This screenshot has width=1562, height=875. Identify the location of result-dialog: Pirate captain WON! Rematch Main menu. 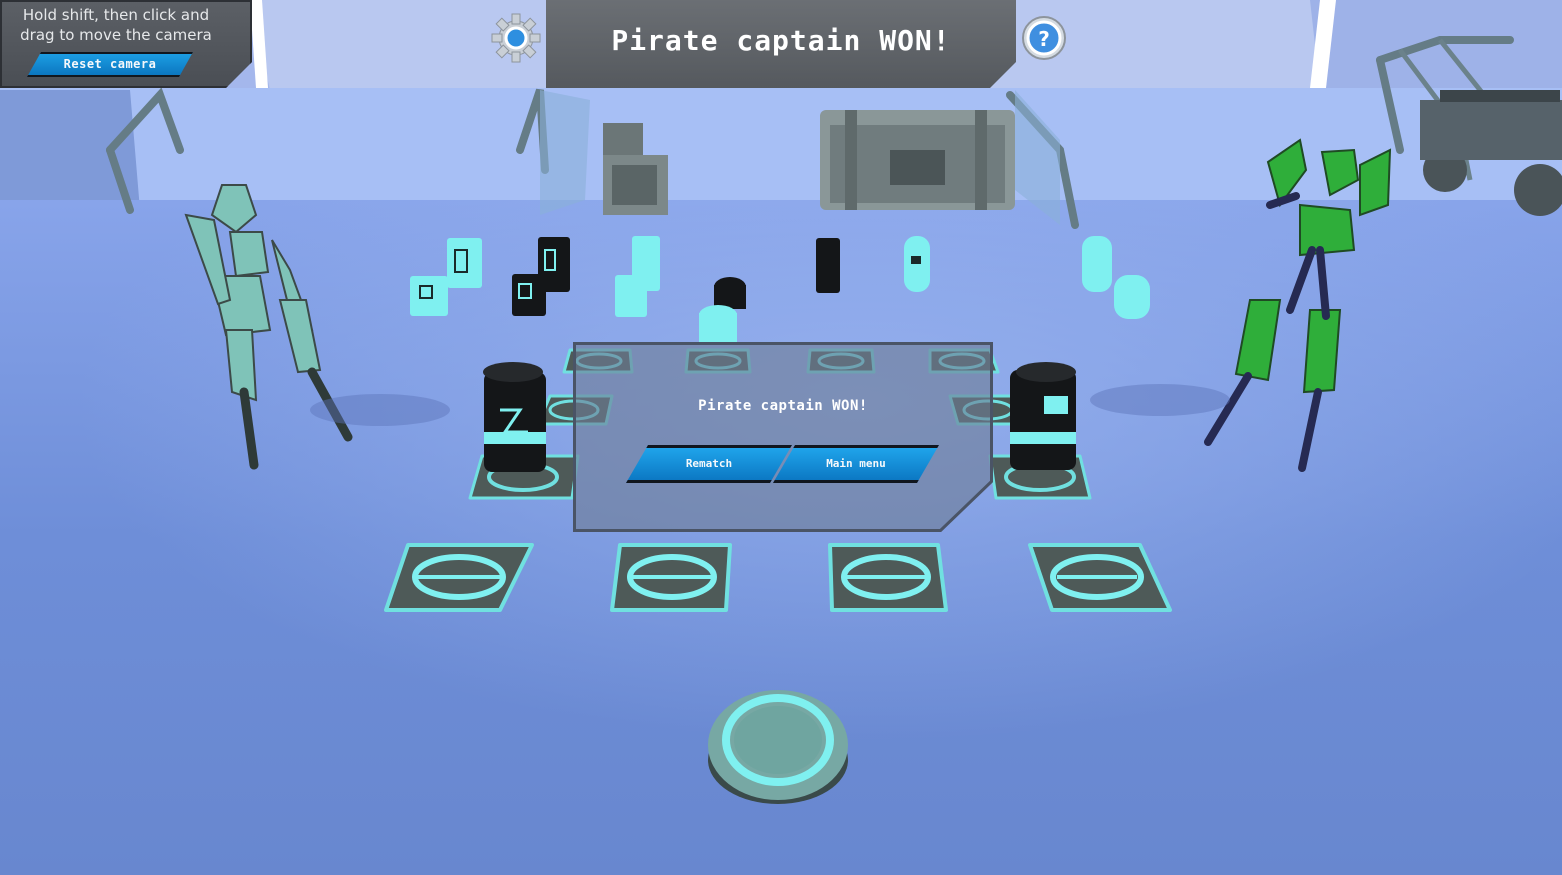
(783, 437).